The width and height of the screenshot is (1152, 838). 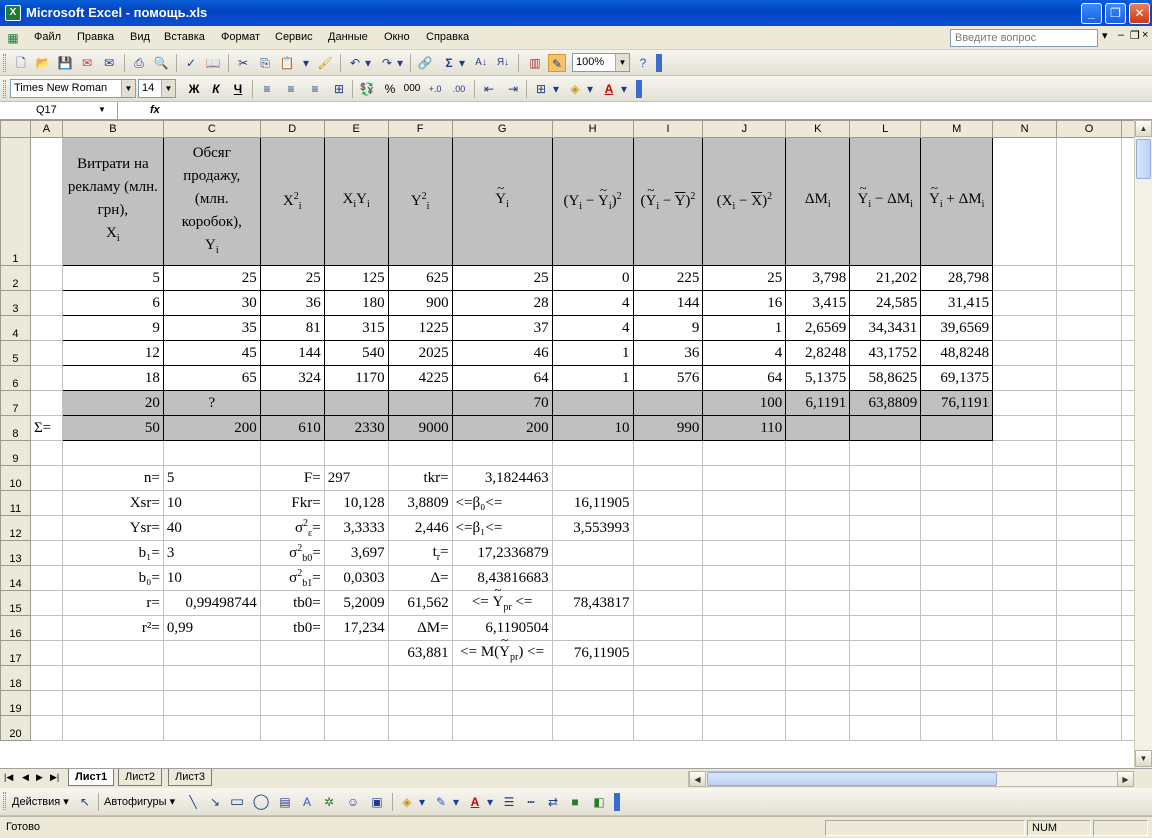 I want to click on cell-header-x-squared: X2i, so click(x=292, y=201).